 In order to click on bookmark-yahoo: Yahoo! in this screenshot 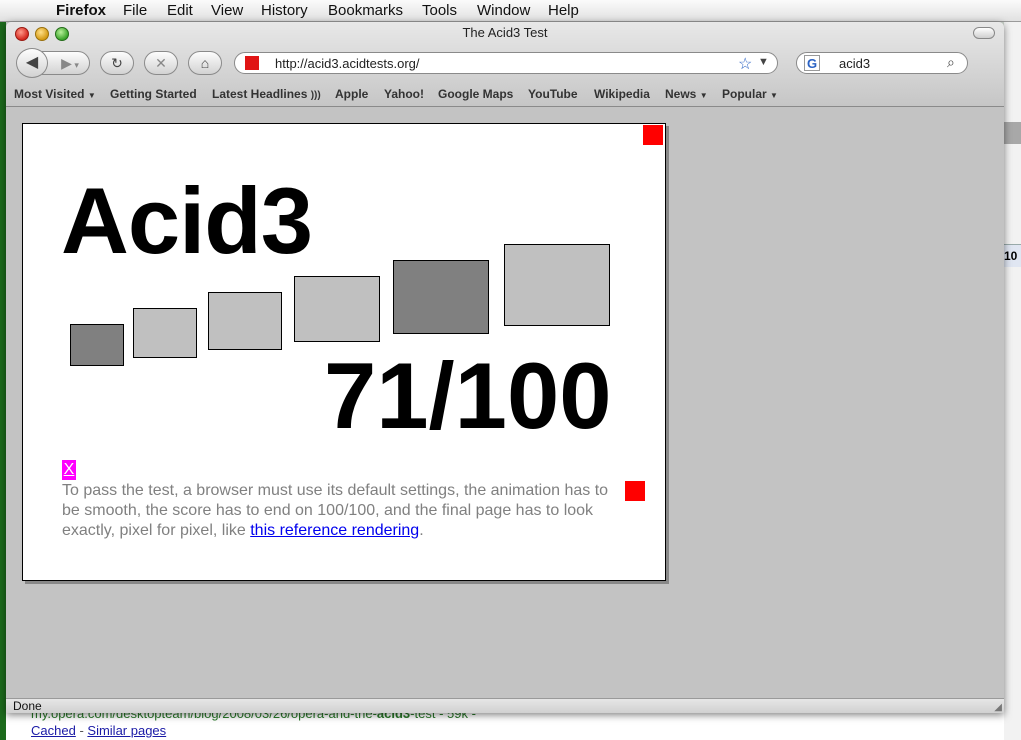, I will do `click(404, 94)`.